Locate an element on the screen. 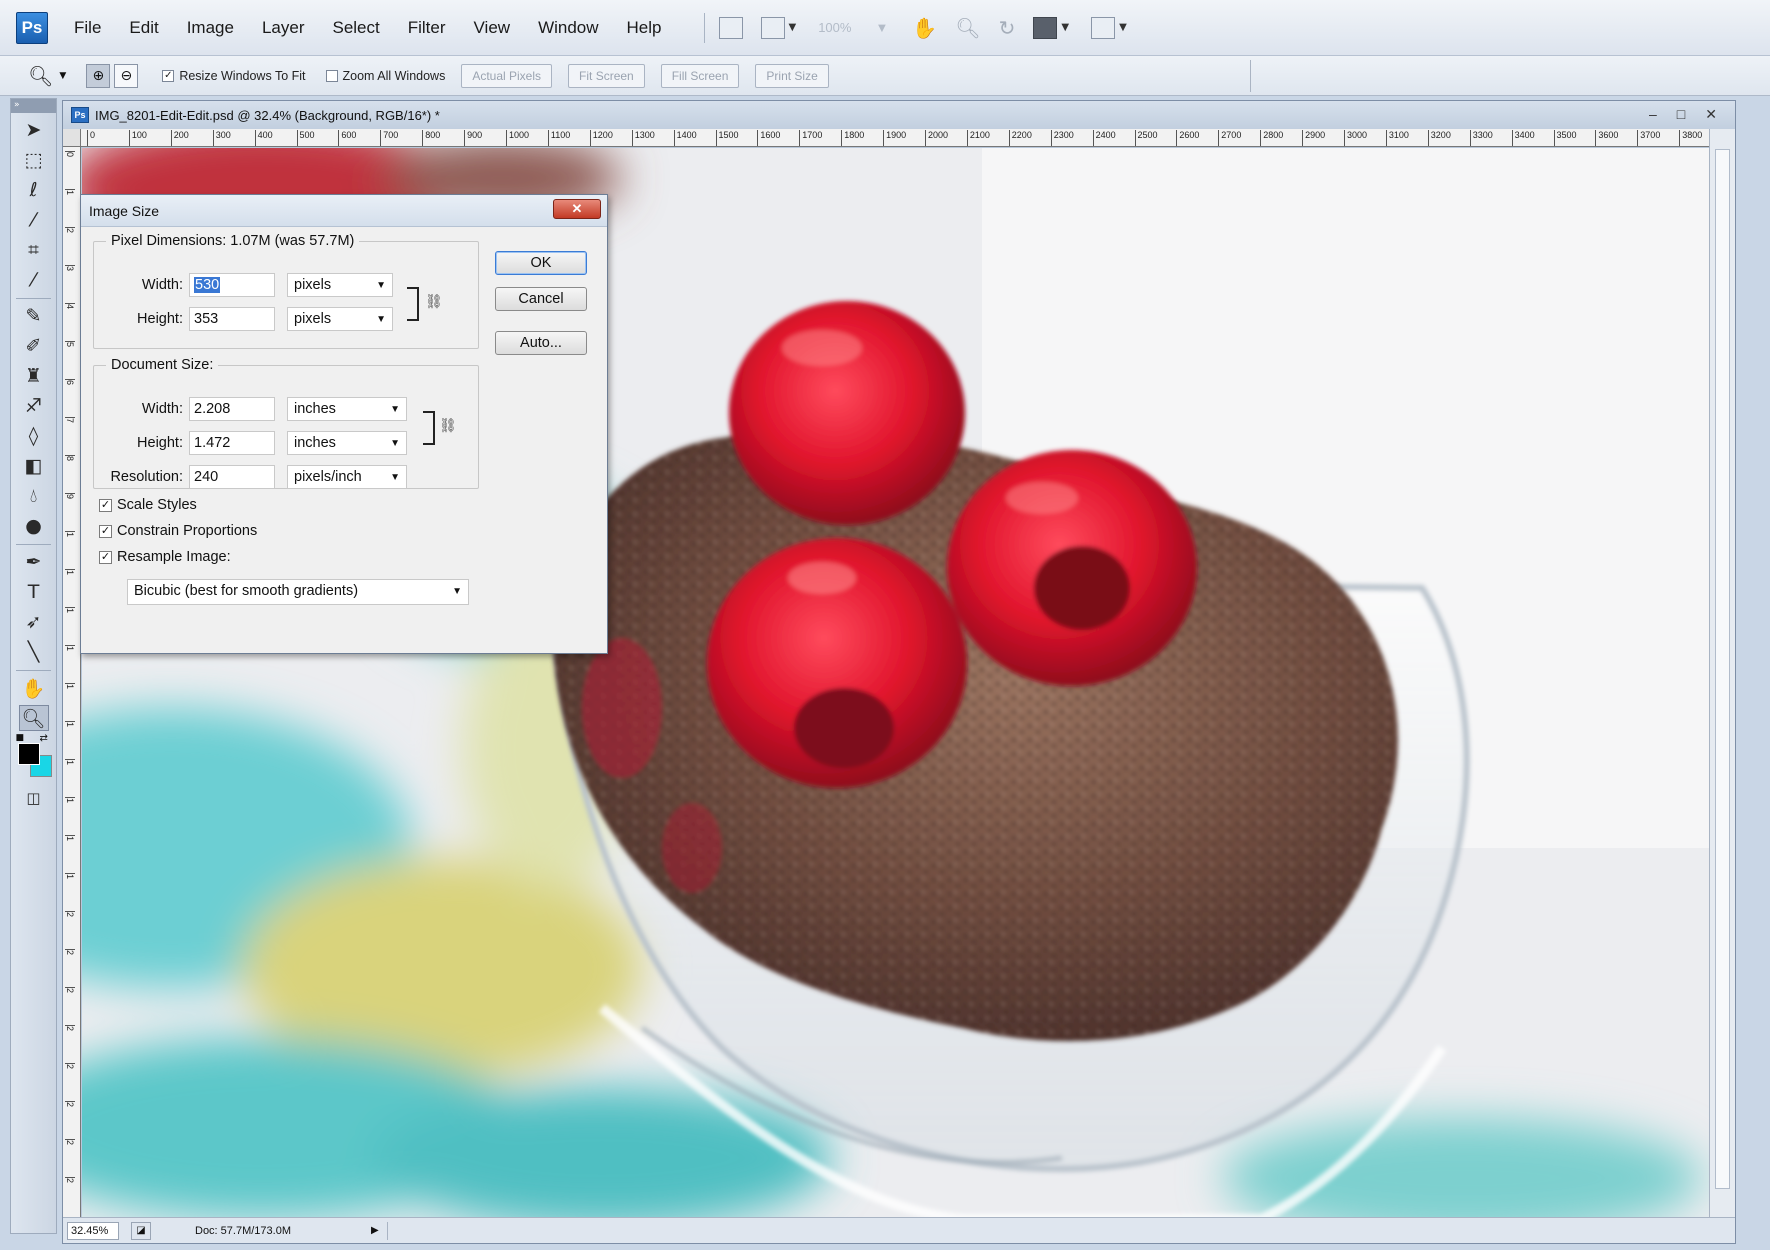 This screenshot has height=1250, width=1770. options-divider is located at coordinates (1250, 76).